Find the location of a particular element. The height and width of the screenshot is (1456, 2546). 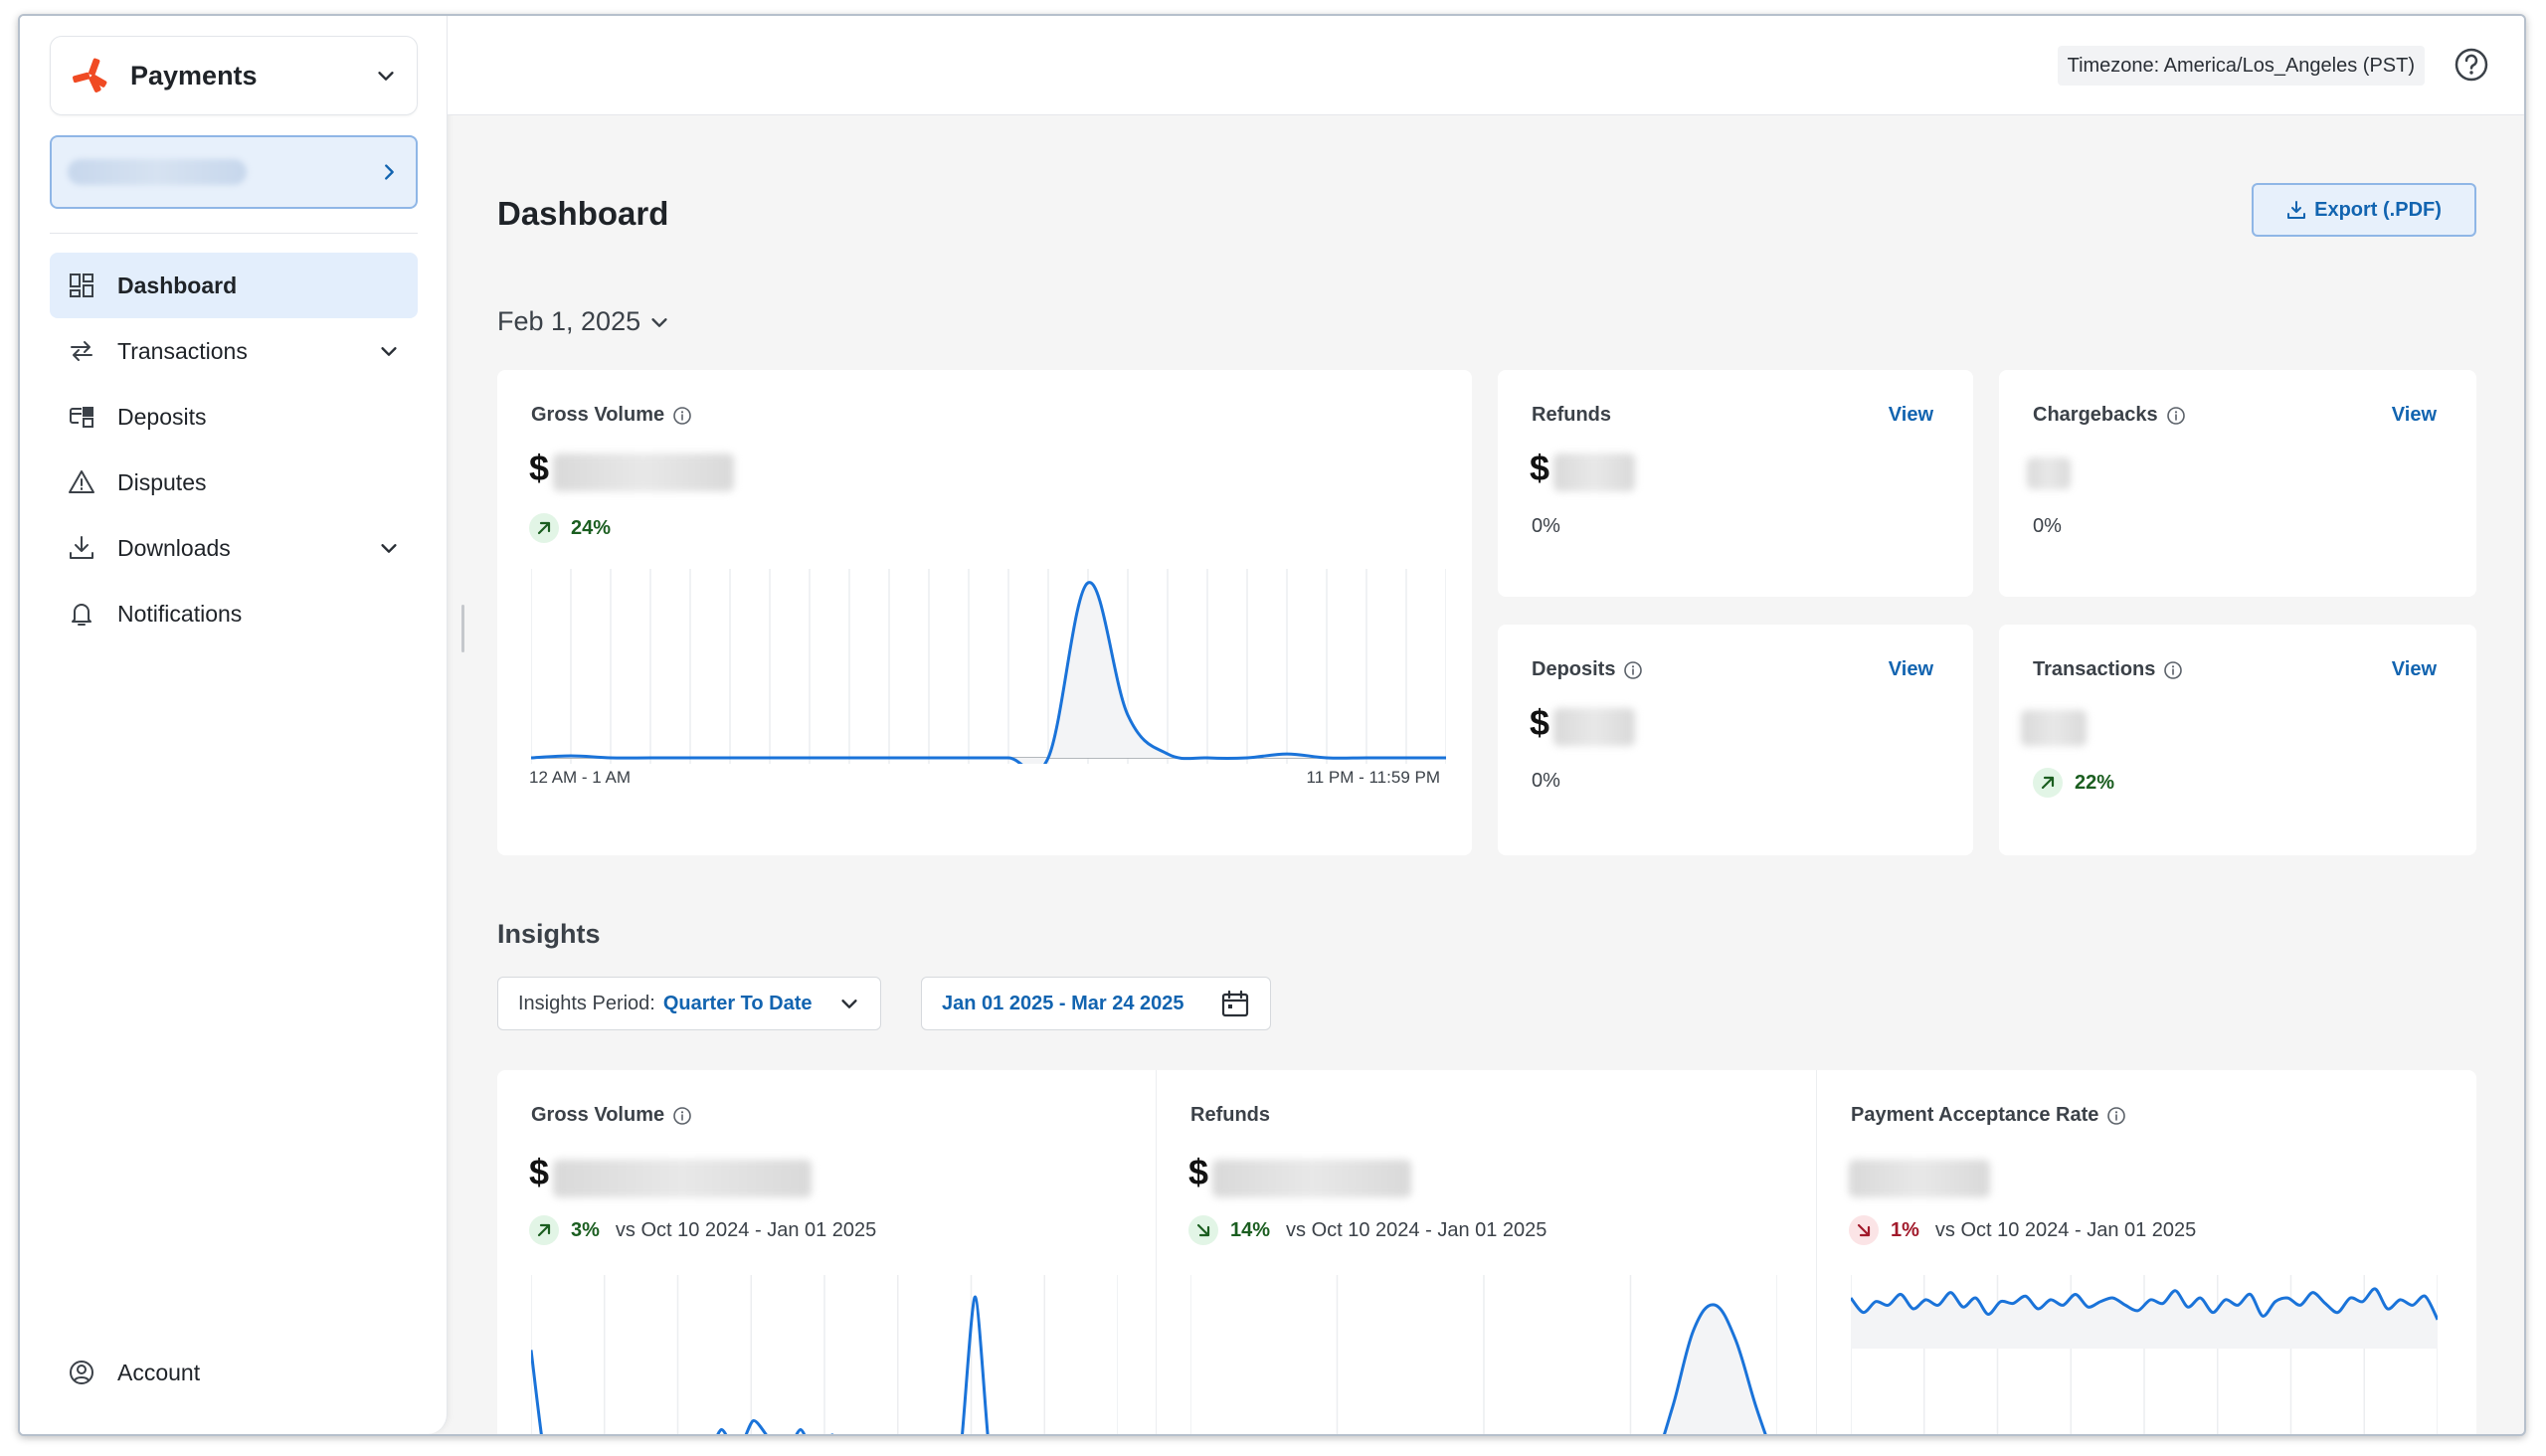

card-title: Deposits is located at coordinates (1587, 669).